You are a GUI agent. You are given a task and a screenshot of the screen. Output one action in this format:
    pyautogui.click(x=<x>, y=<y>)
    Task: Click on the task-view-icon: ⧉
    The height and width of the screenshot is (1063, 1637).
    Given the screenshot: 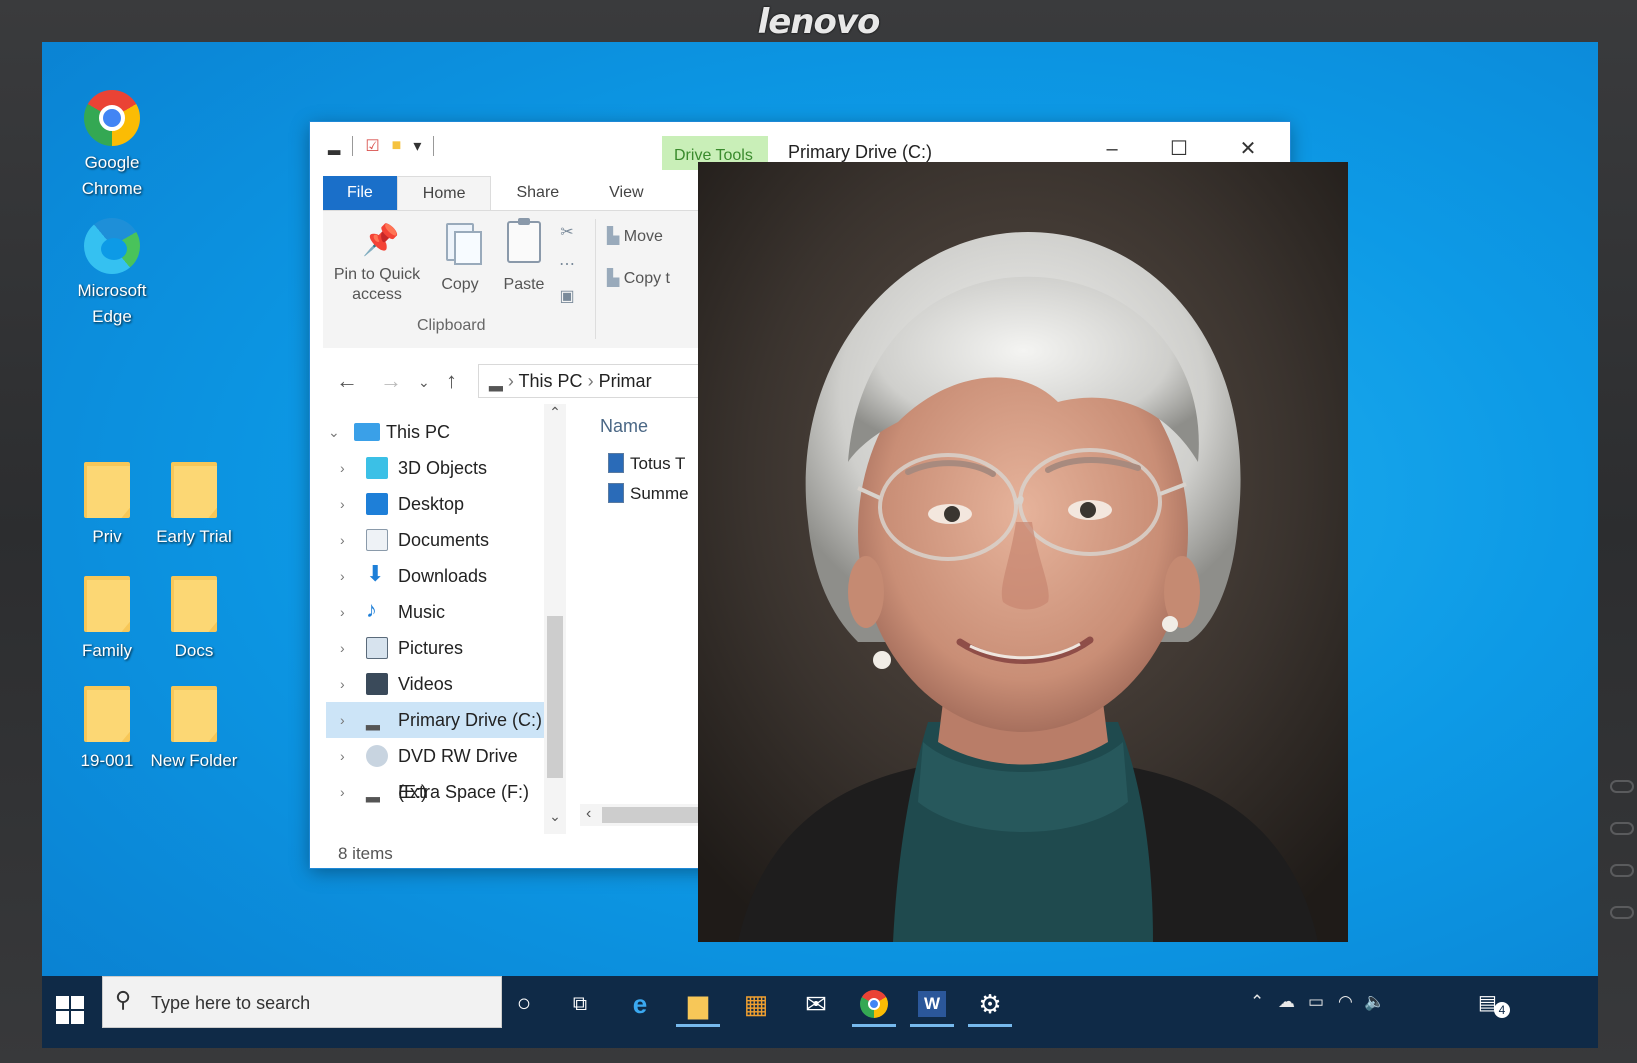 What is the action you would take?
    pyautogui.click(x=580, y=1004)
    